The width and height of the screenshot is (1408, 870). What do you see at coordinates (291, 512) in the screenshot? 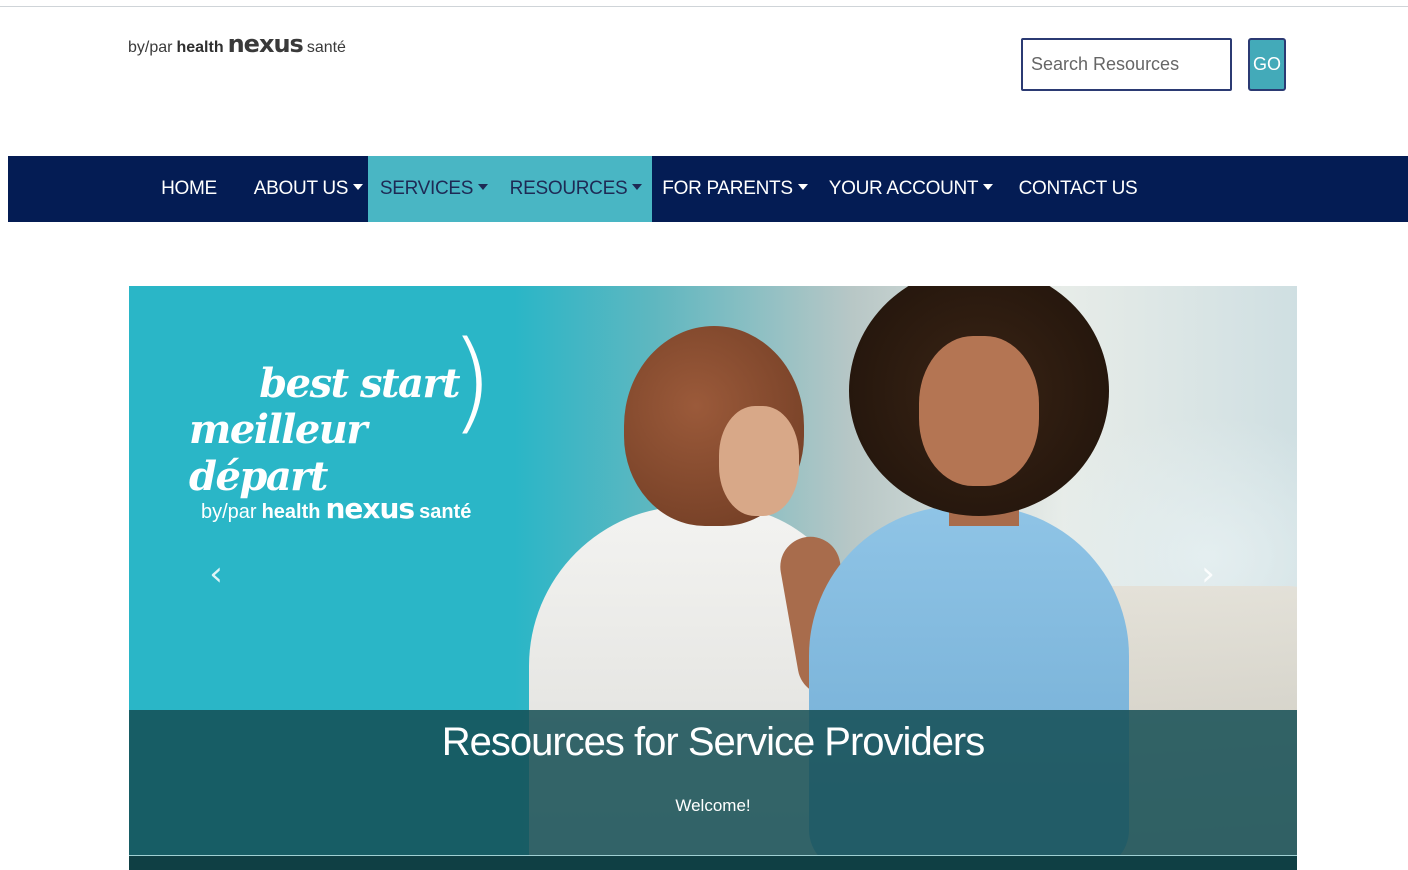
I see `hero-logo-health: health` at bounding box center [291, 512].